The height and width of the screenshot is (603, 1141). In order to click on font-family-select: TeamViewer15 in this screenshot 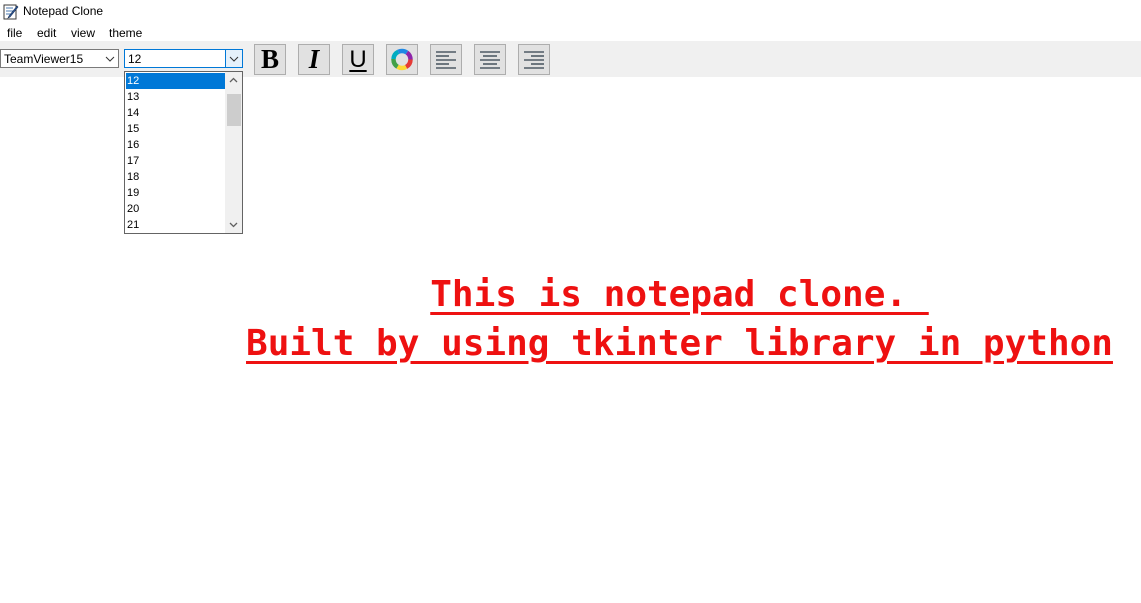, I will do `click(59, 58)`.